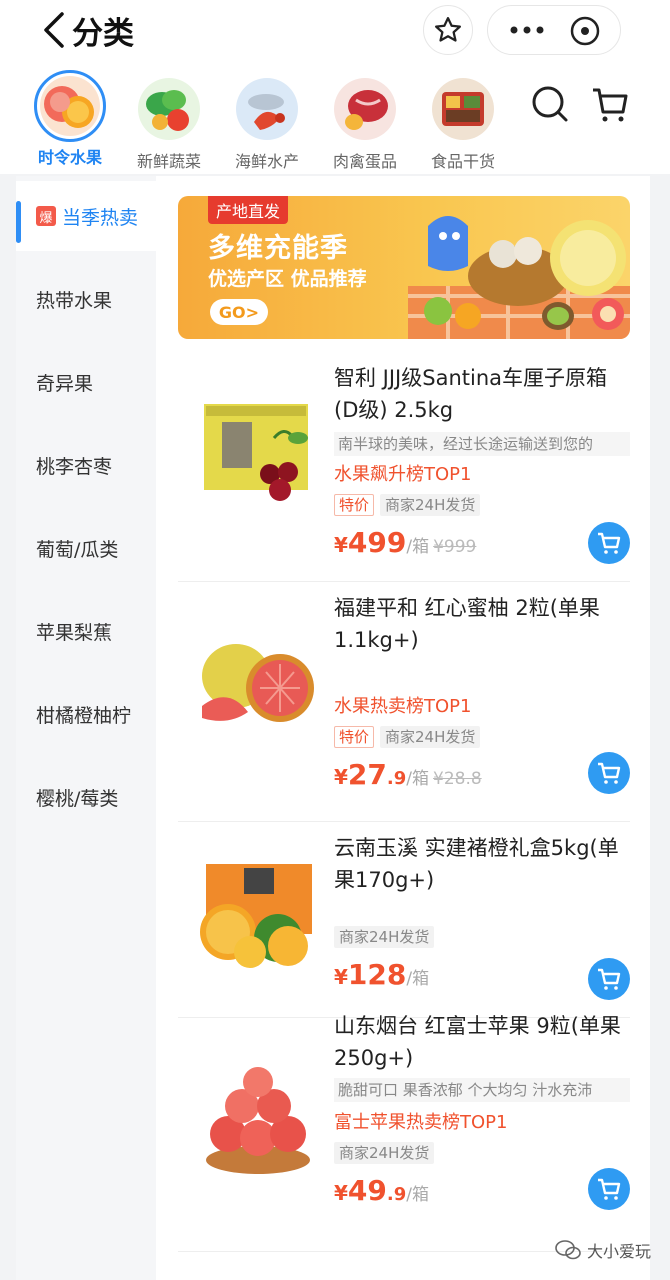 The width and height of the screenshot is (670, 1280). I want to click on category-label: 时令水果, so click(69, 157).